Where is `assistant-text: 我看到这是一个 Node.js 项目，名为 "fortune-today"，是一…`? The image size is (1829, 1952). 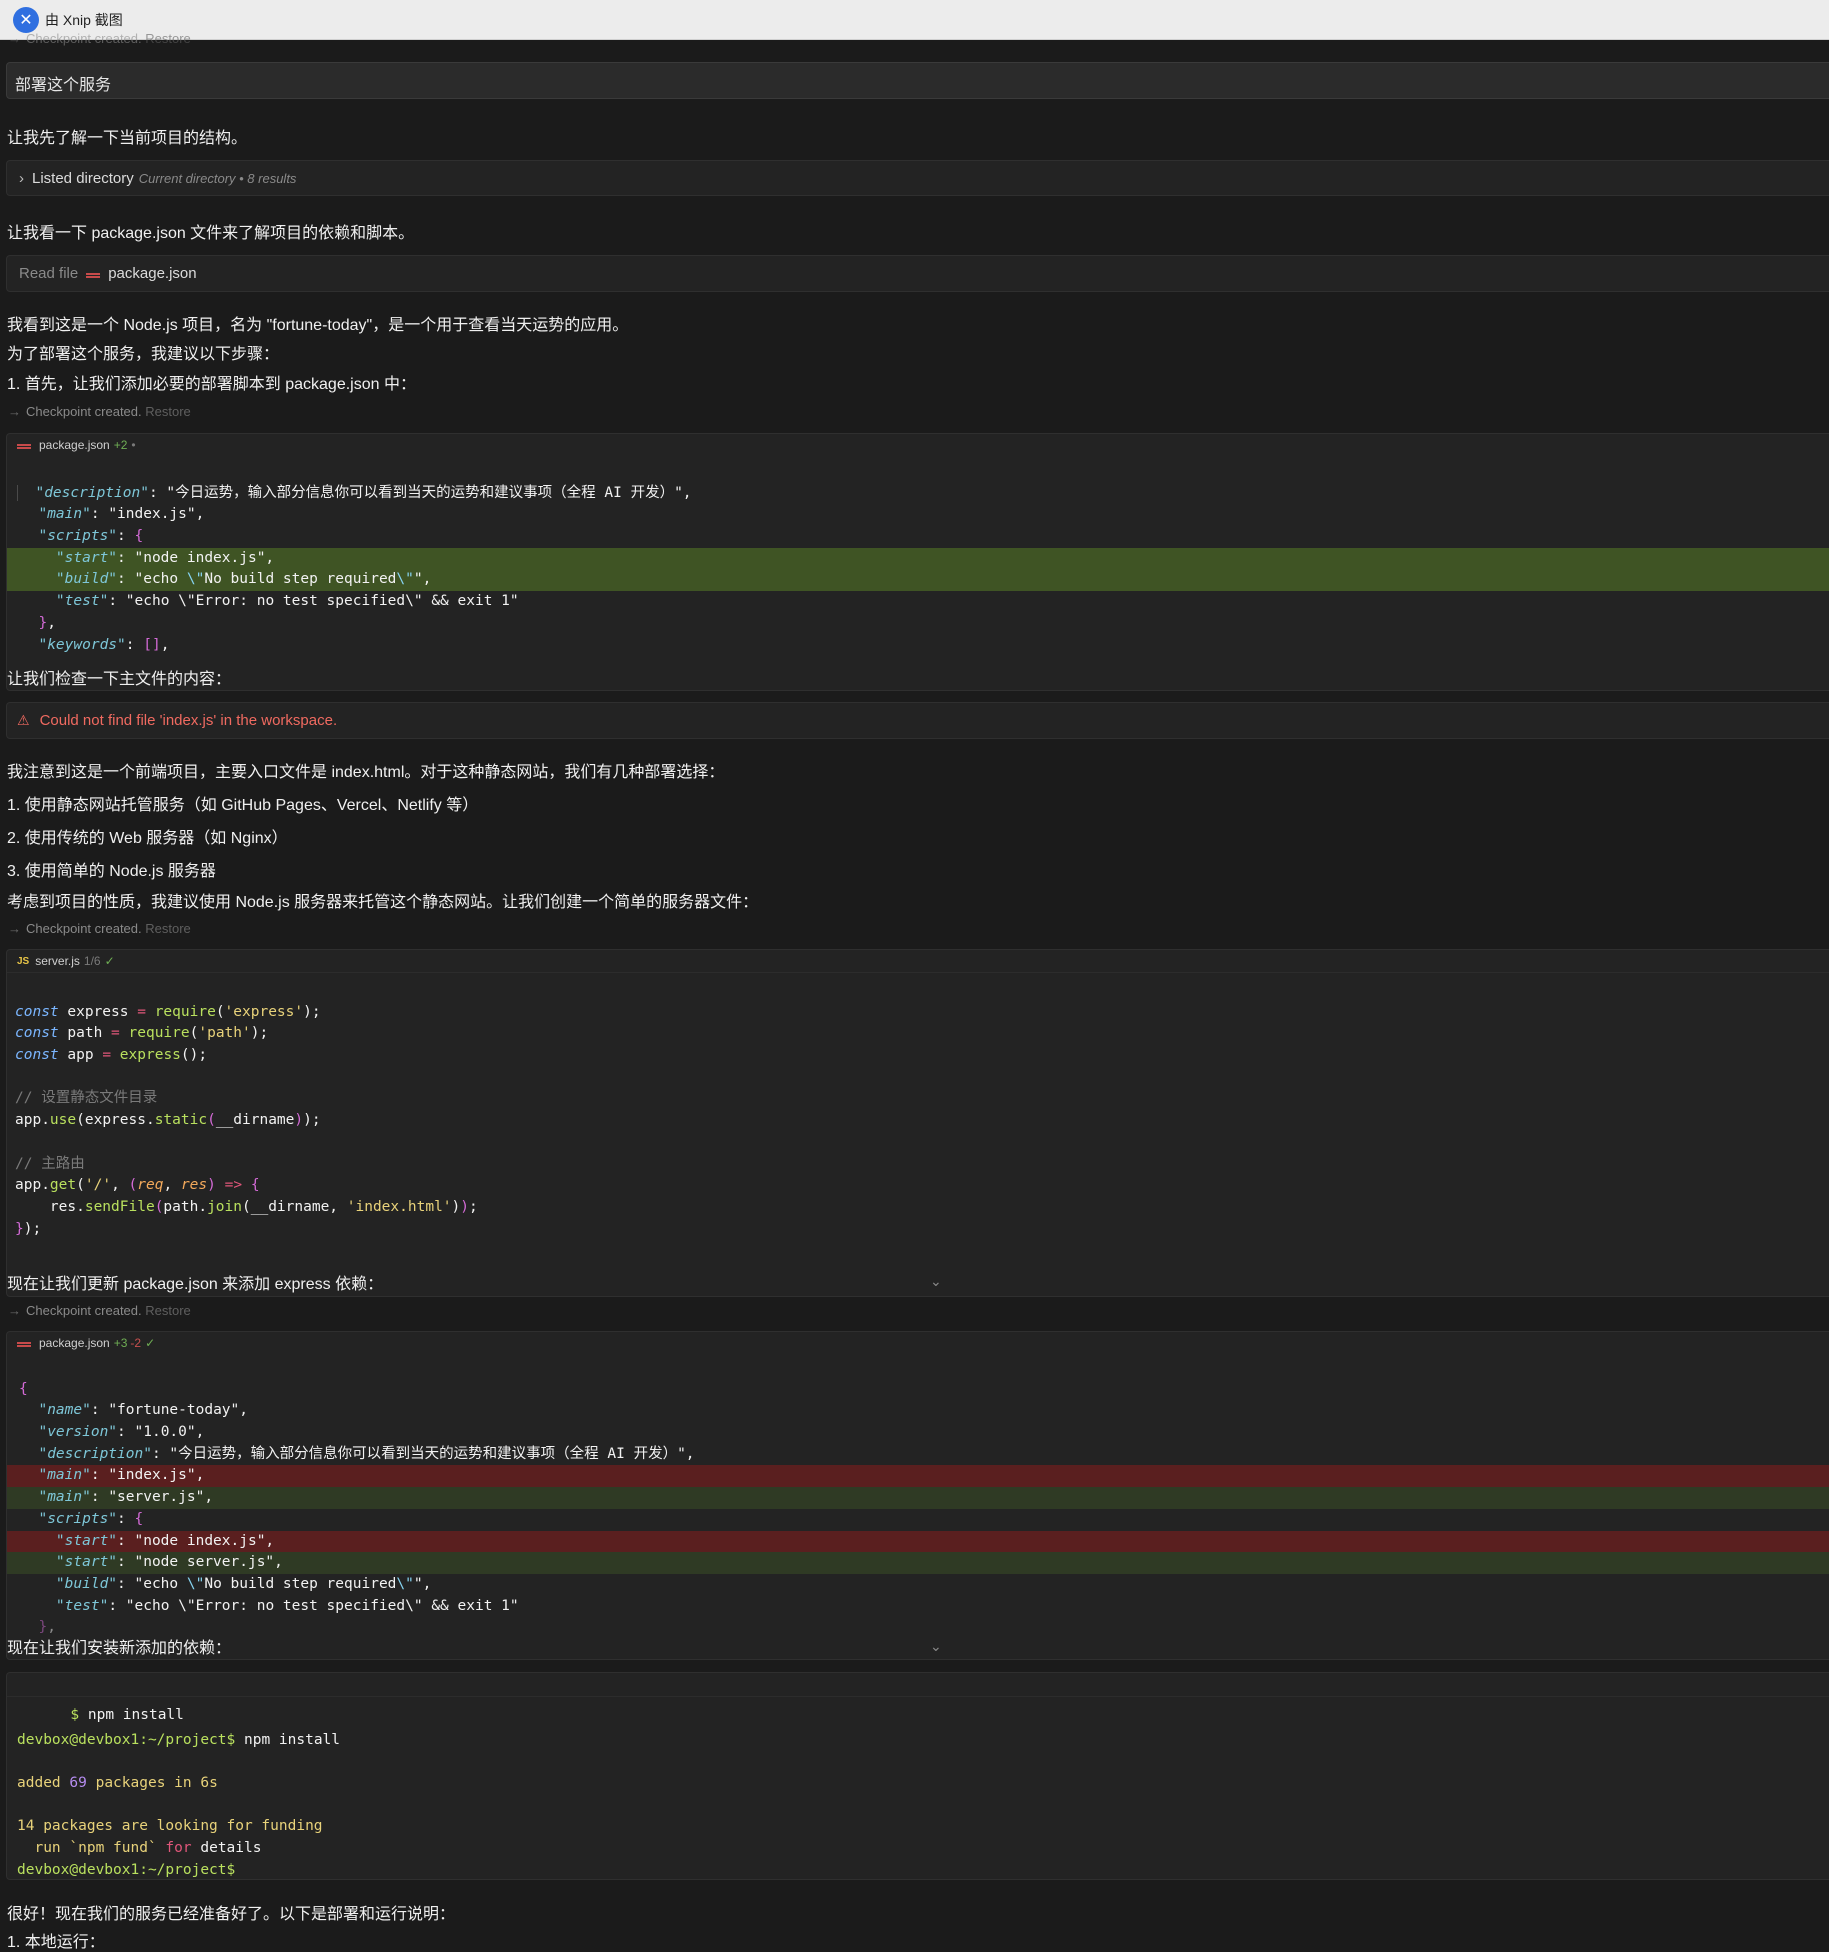
assistant-text: 我看到这是一个 Node.js 项目，名为 "fortune-today"，是一… is located at coordinates (318, 325).